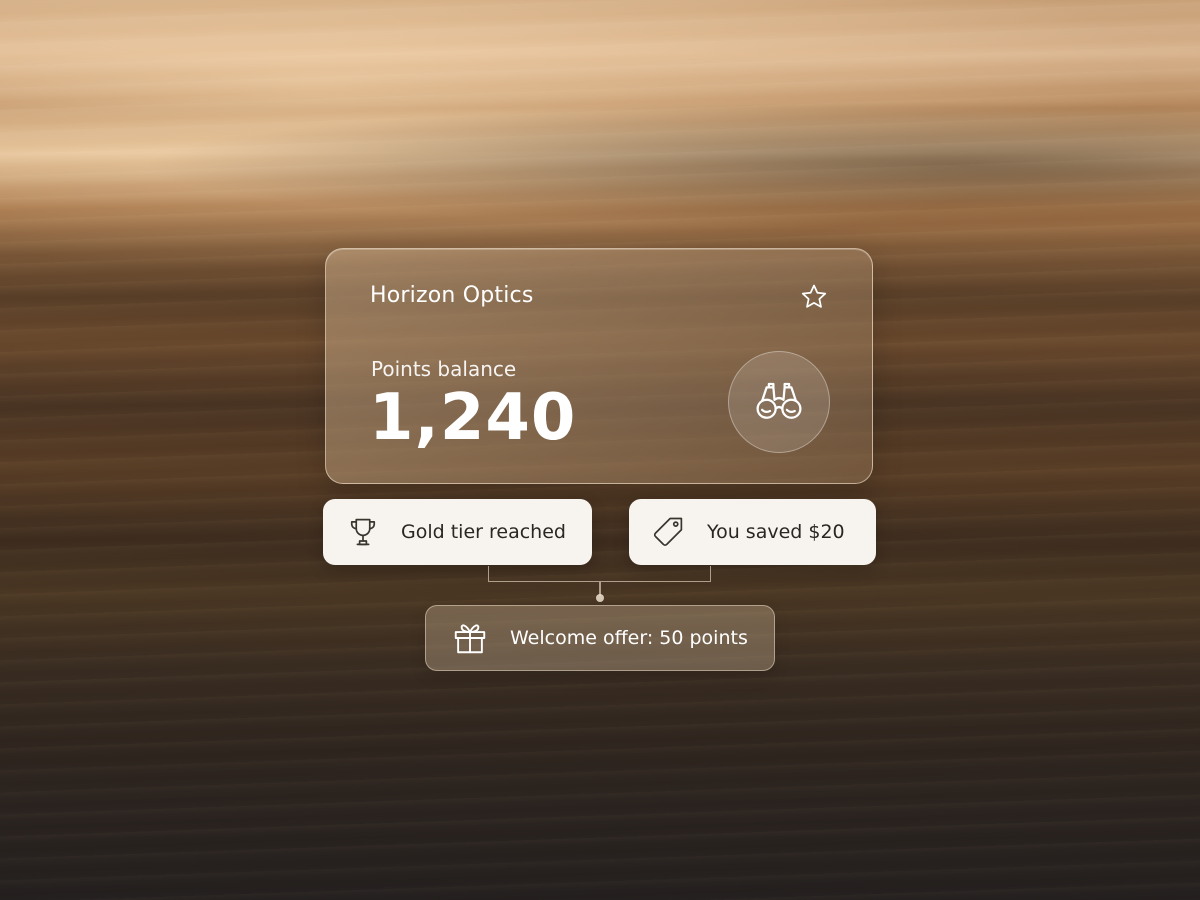 Image resolution: width=1200 pixels, height=900 pixels. I want to click on savings-pill: You saved $20, so click(752, 532).